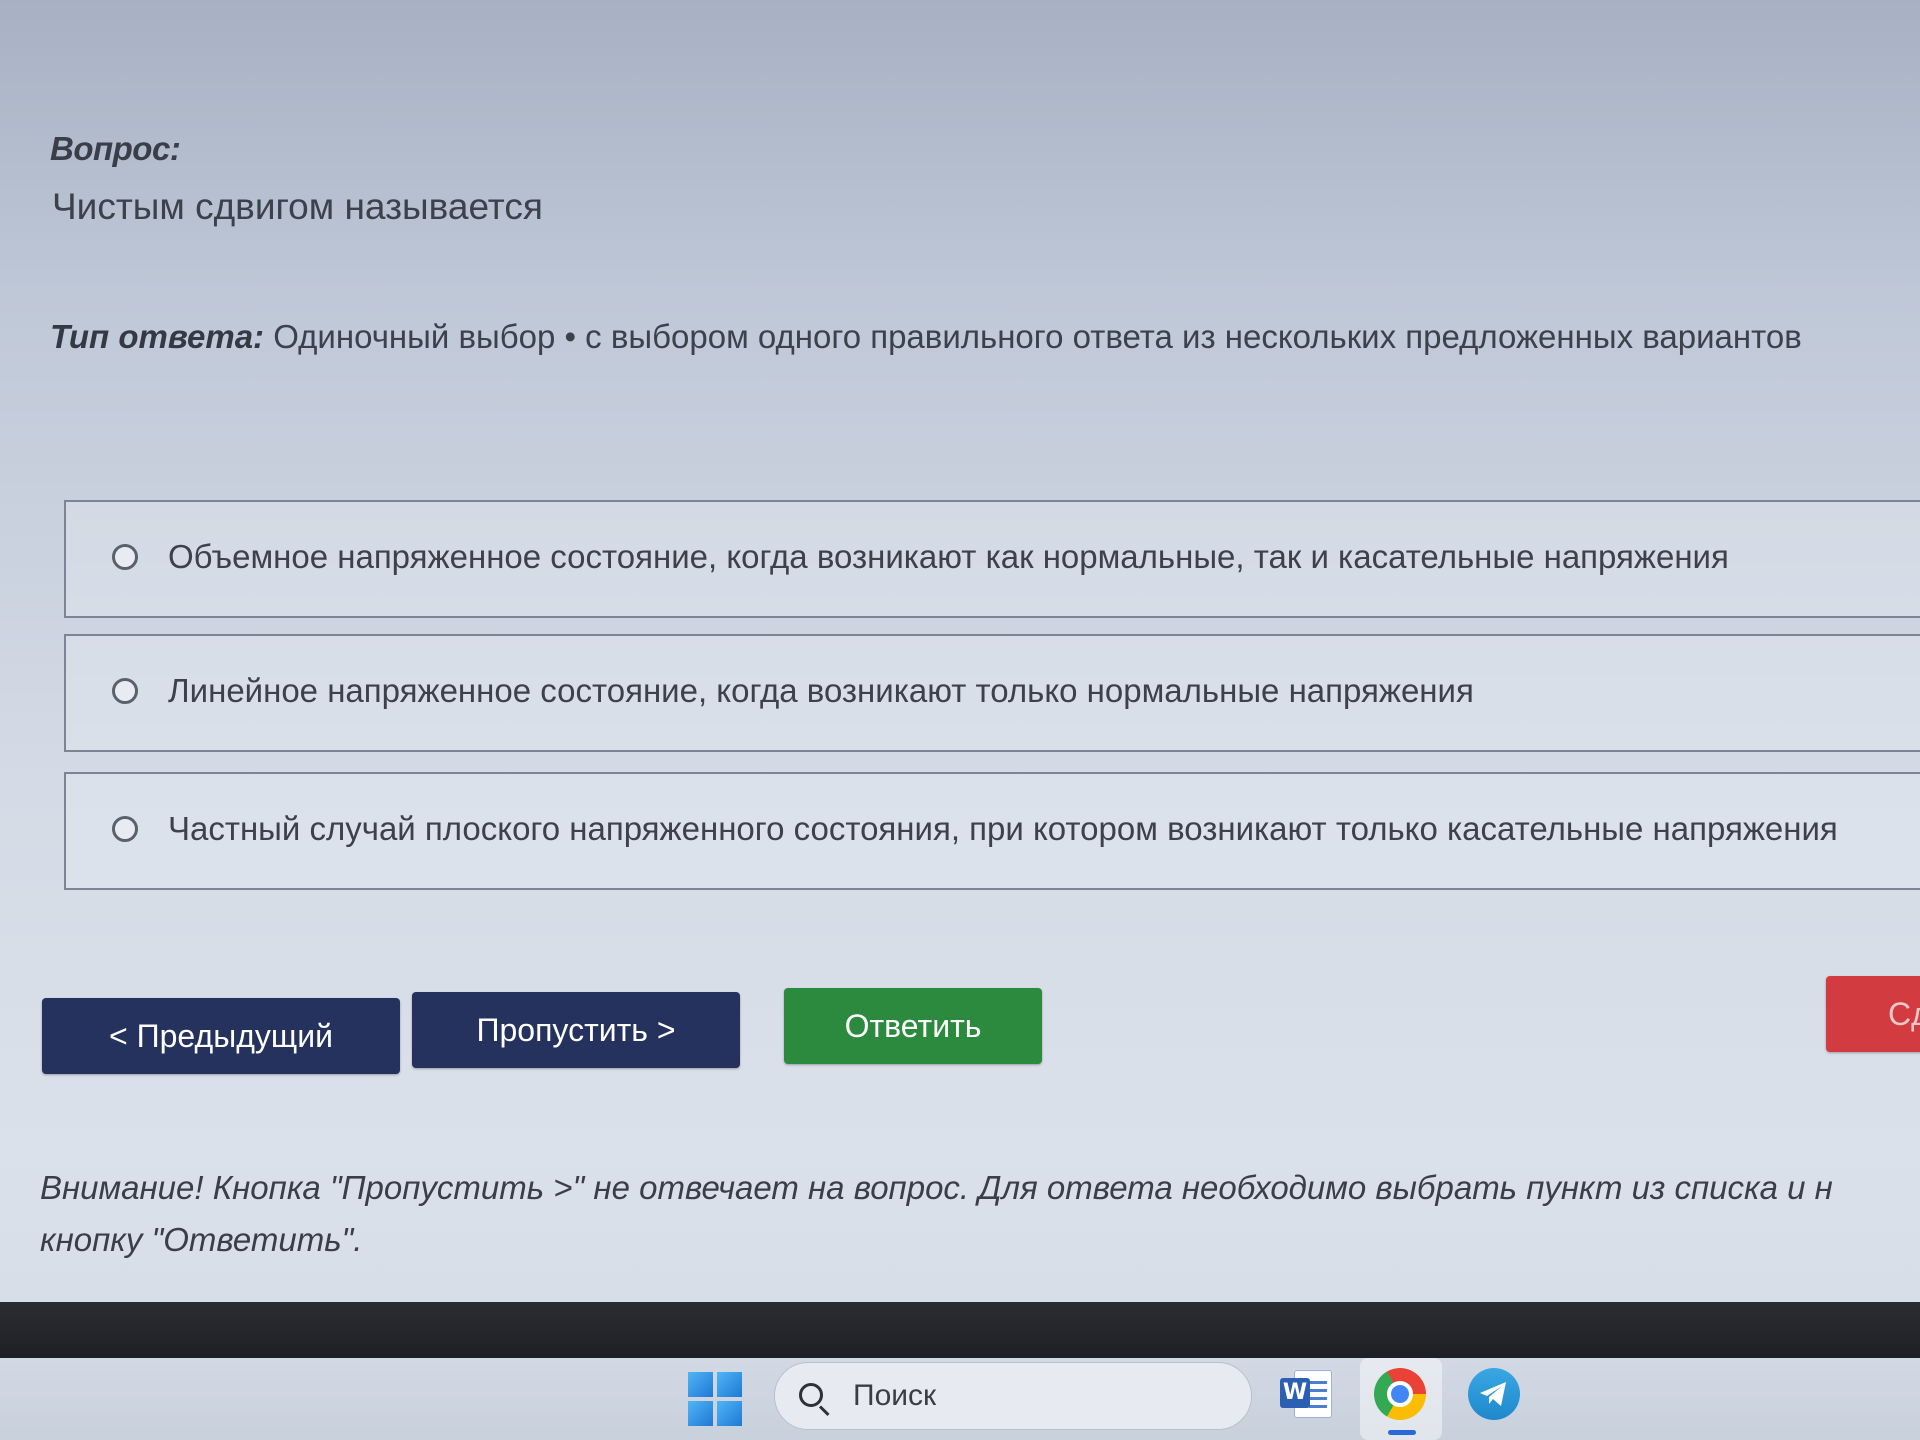  I want to click on active-indicator, so click(1402, 1432).